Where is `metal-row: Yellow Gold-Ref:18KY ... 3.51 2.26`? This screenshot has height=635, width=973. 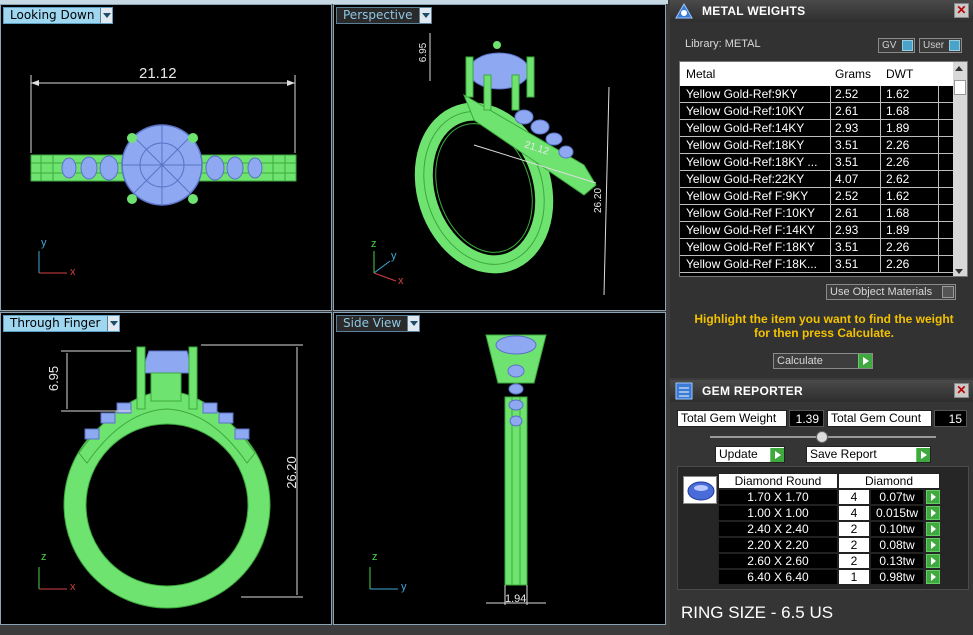
metal-row: Yellow Gold-Ref:18KY ... 3.51 2.26 is located at coordinates (823, 162).